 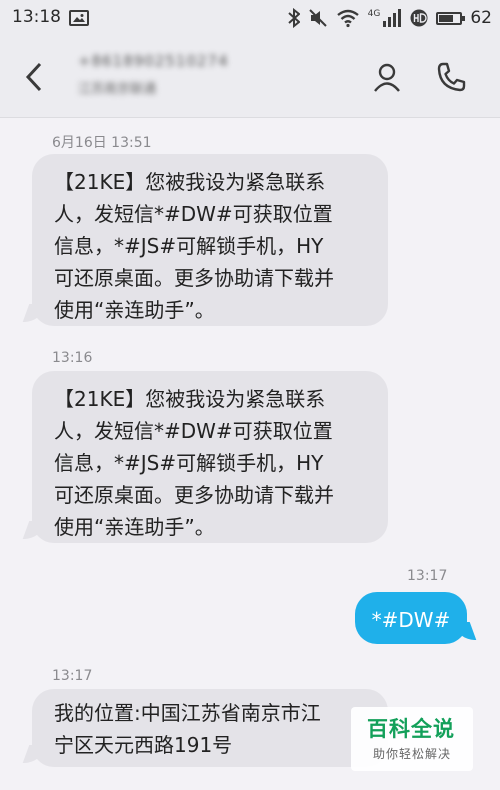 I want to click on call-button, so click(x=451, y=77).